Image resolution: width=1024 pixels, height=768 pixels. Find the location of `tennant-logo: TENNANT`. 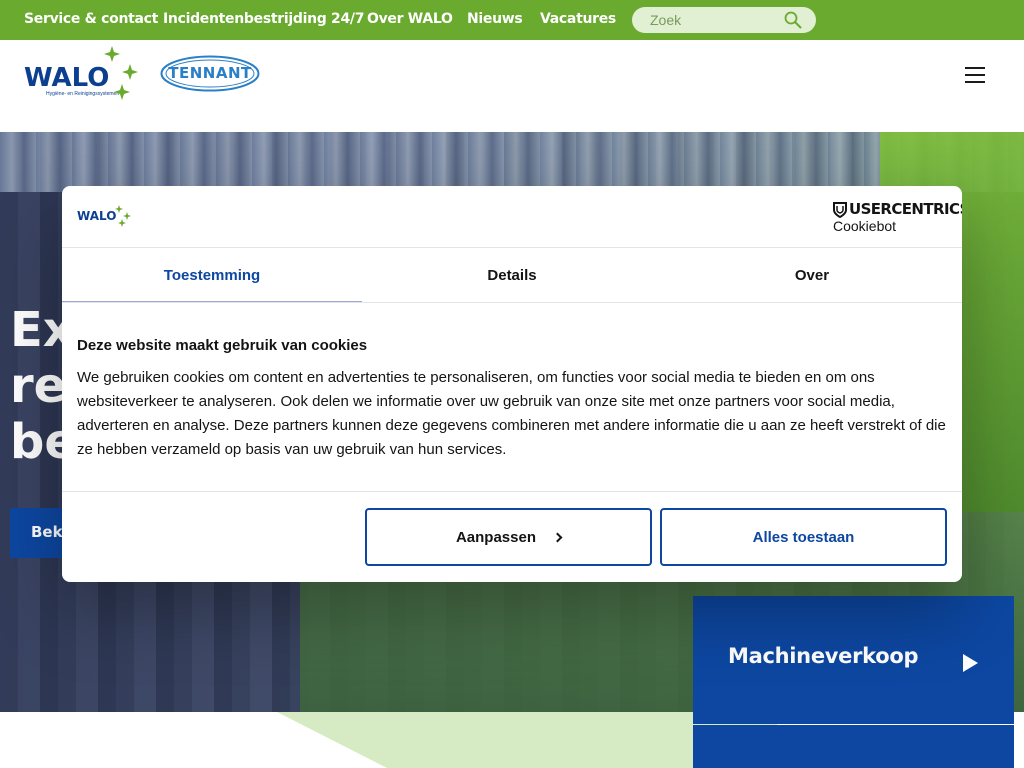

tennant-logo: TENNANT is located at coordinates (210, 73).